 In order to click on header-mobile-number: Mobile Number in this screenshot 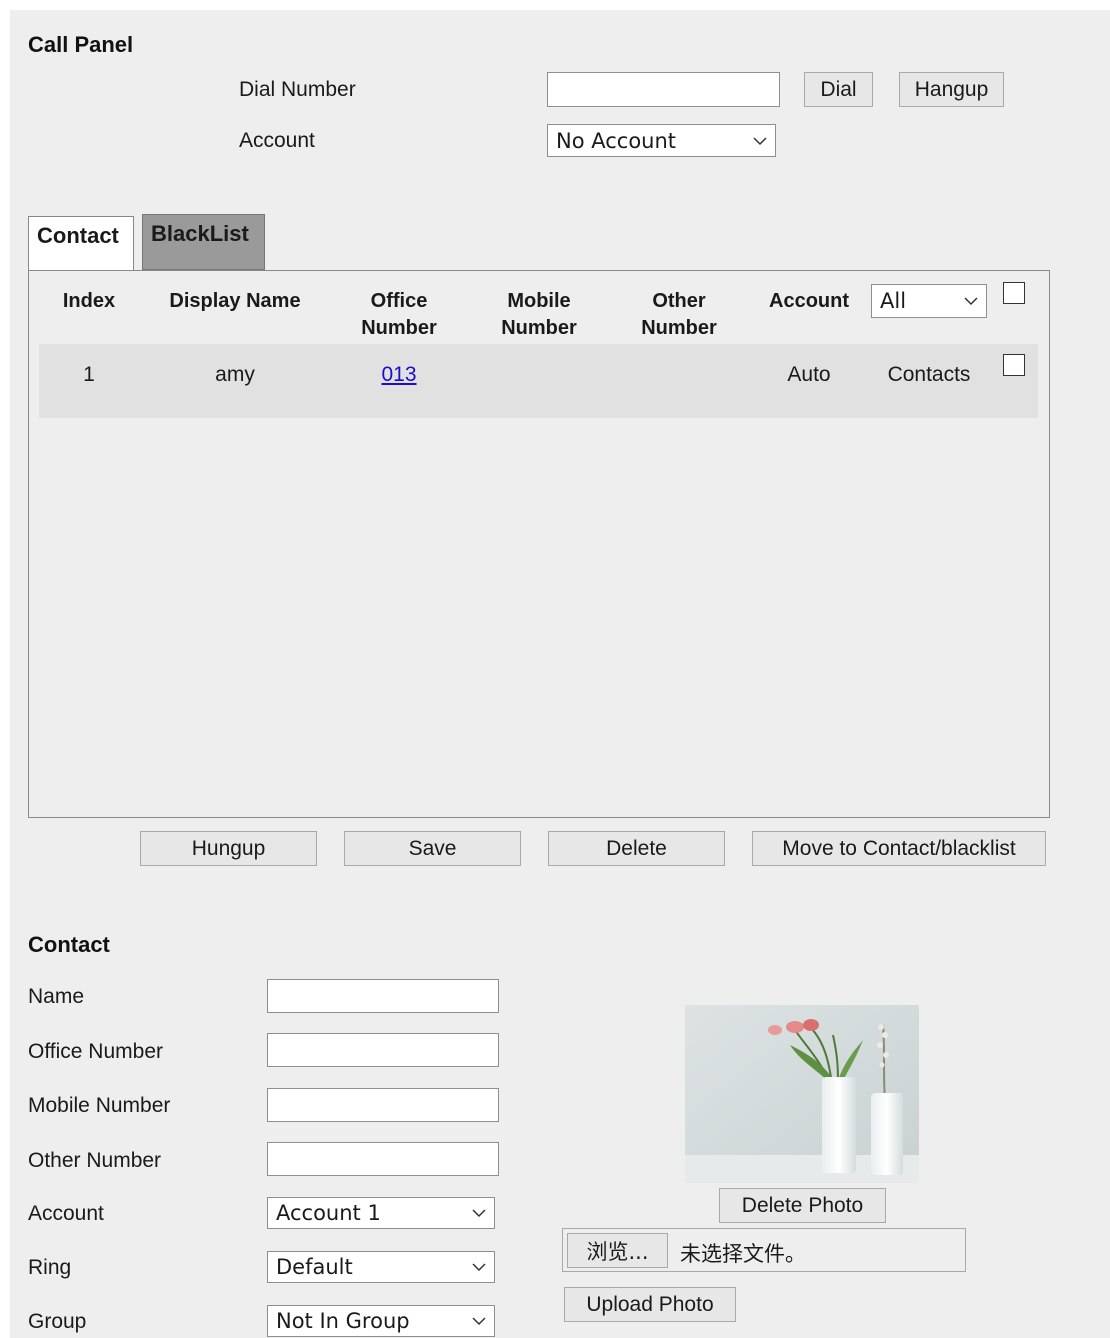, I will do `click(539, 315)`.